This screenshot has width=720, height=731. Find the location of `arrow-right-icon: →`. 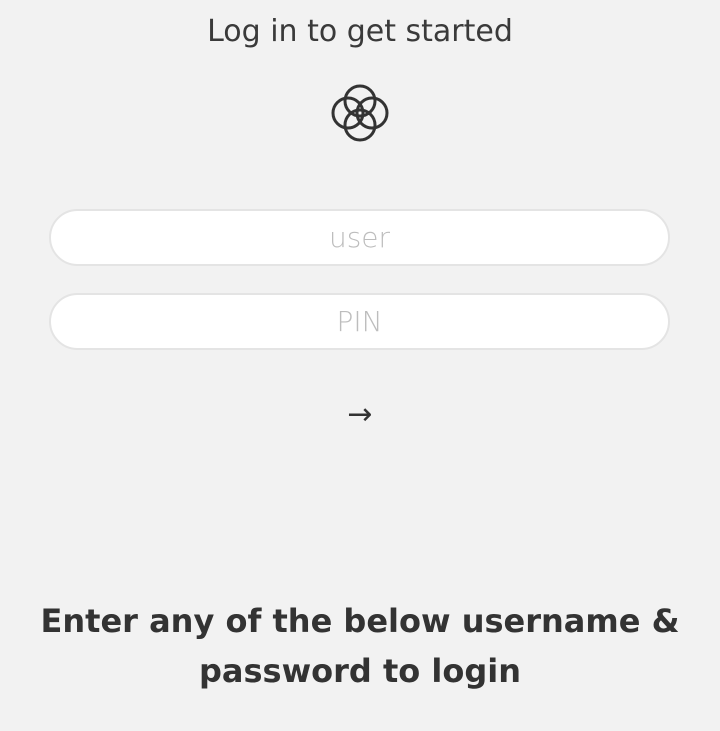

arrow-right-icon: → is located at coordinates (360, 414).